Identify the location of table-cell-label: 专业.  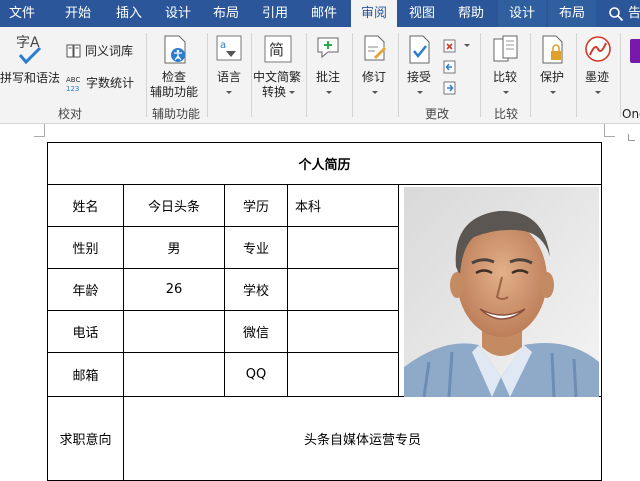
(256, 247).